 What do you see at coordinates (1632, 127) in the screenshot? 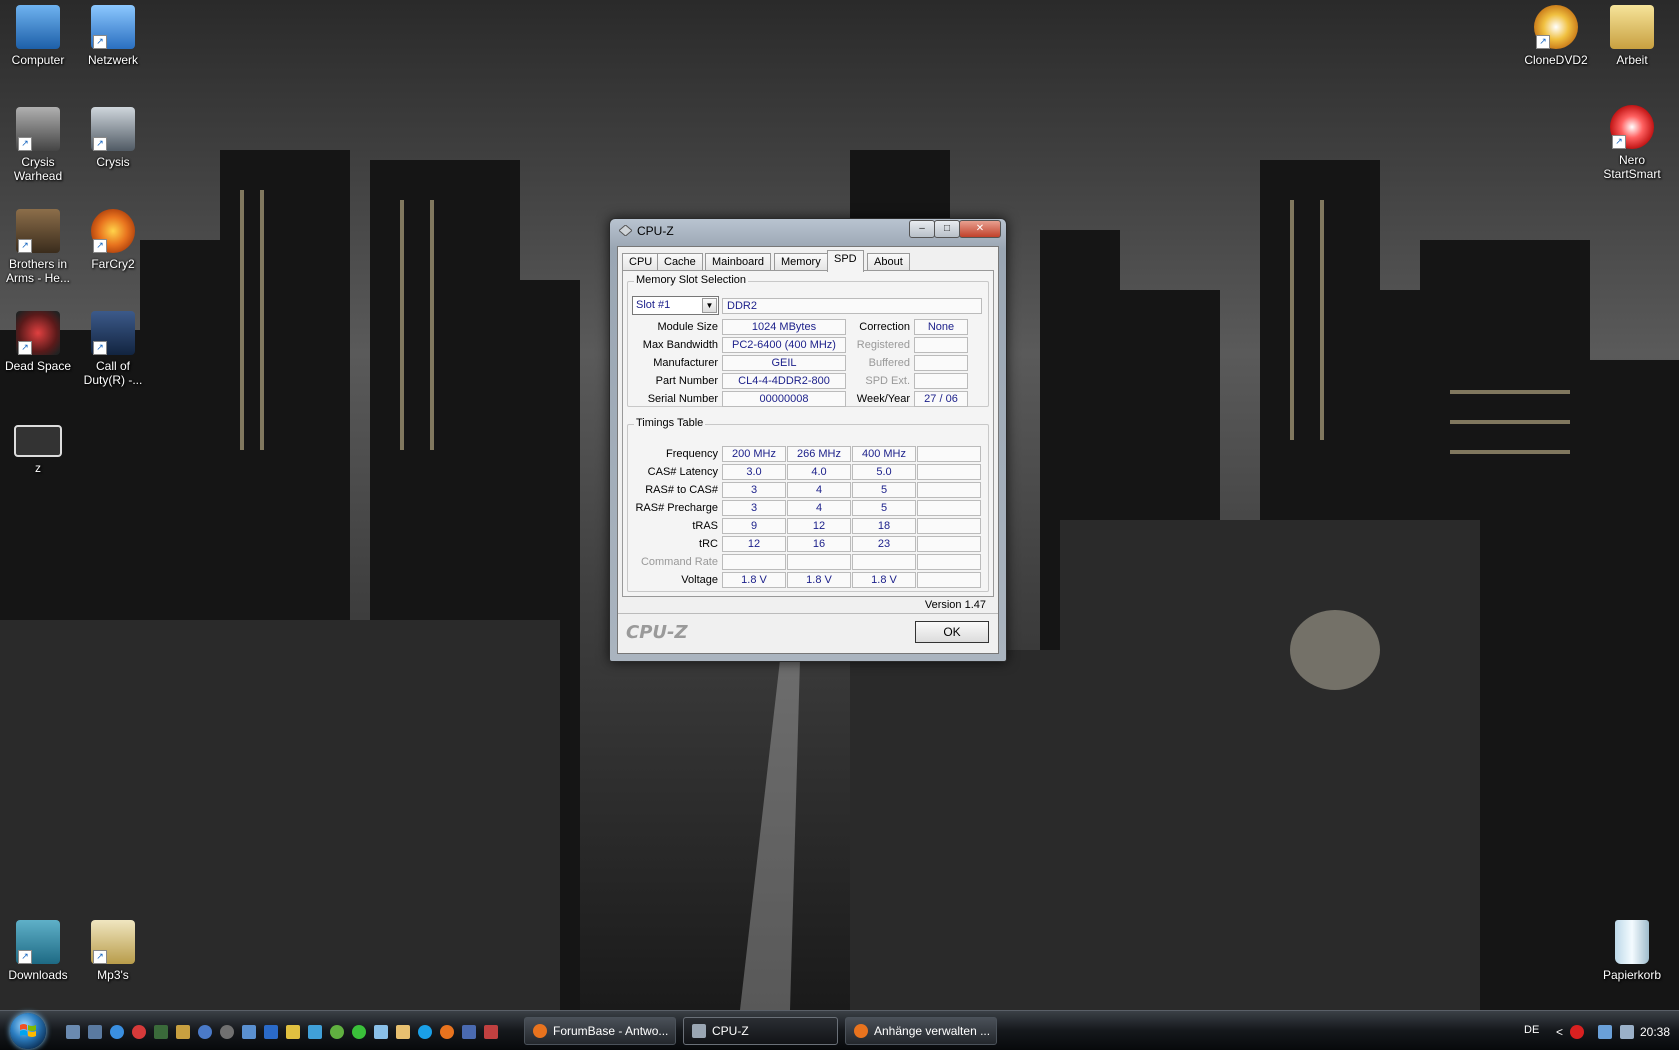
I see `nero-icon: ↗` at bounding box center [1632, 127].